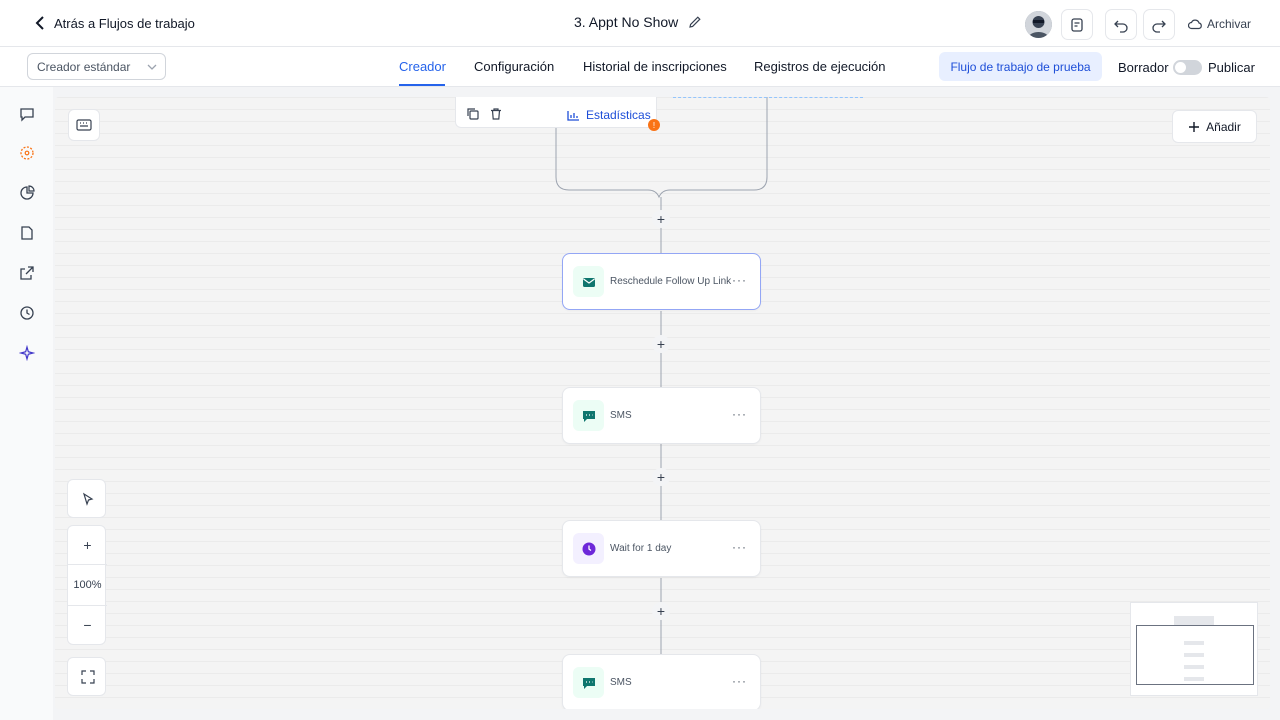  Describe the element at coordinates (641, 548) in the screenshot. I see `node-label: Wait for 1 day` at that location.